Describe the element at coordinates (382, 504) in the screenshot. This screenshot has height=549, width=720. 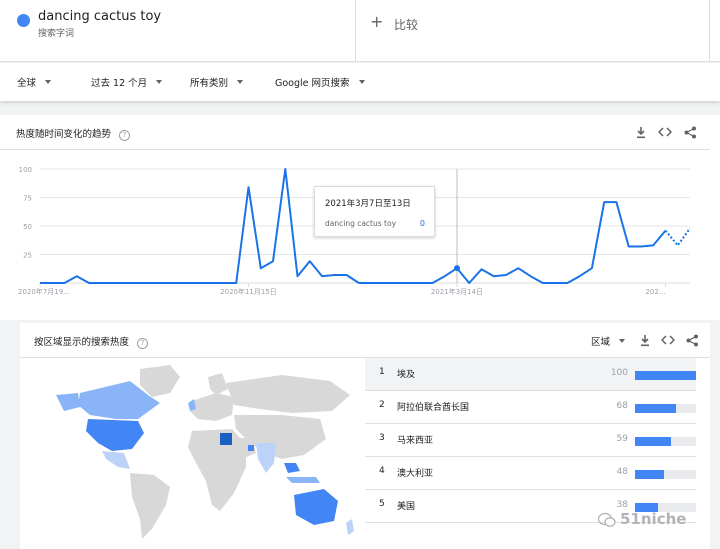
I see `rank-number: 5` at that location.